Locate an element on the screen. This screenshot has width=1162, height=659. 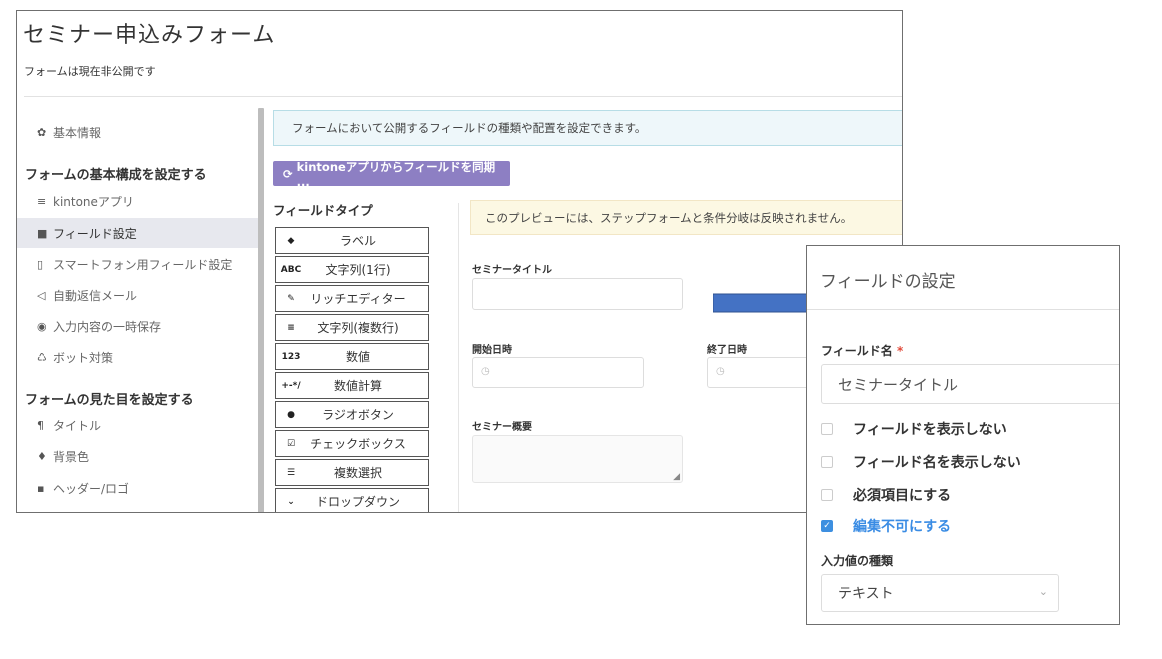
field-type-name: 文字列(1行) is located at coordinates (358, 270).